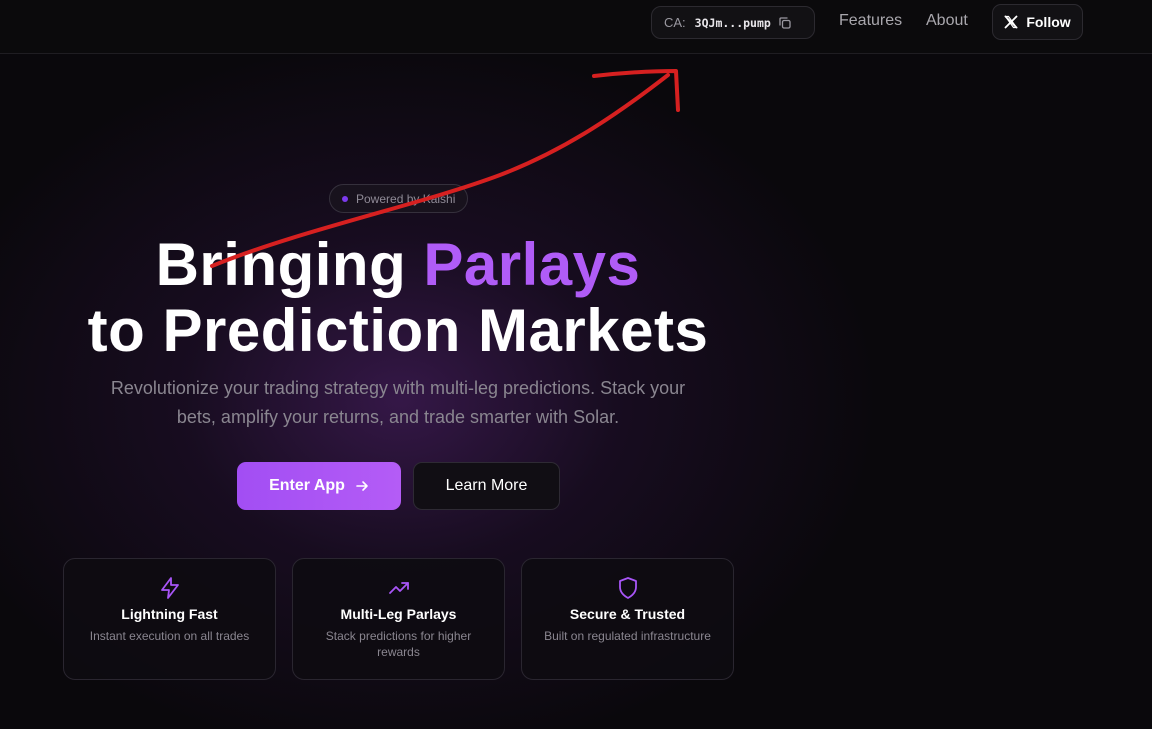 This screenshot has height=729, width=1152. What do you see at coordinates (169, 614) in the screenshot?
I see `feature-title: Lightning Fast` at bounding box center [169, 614].